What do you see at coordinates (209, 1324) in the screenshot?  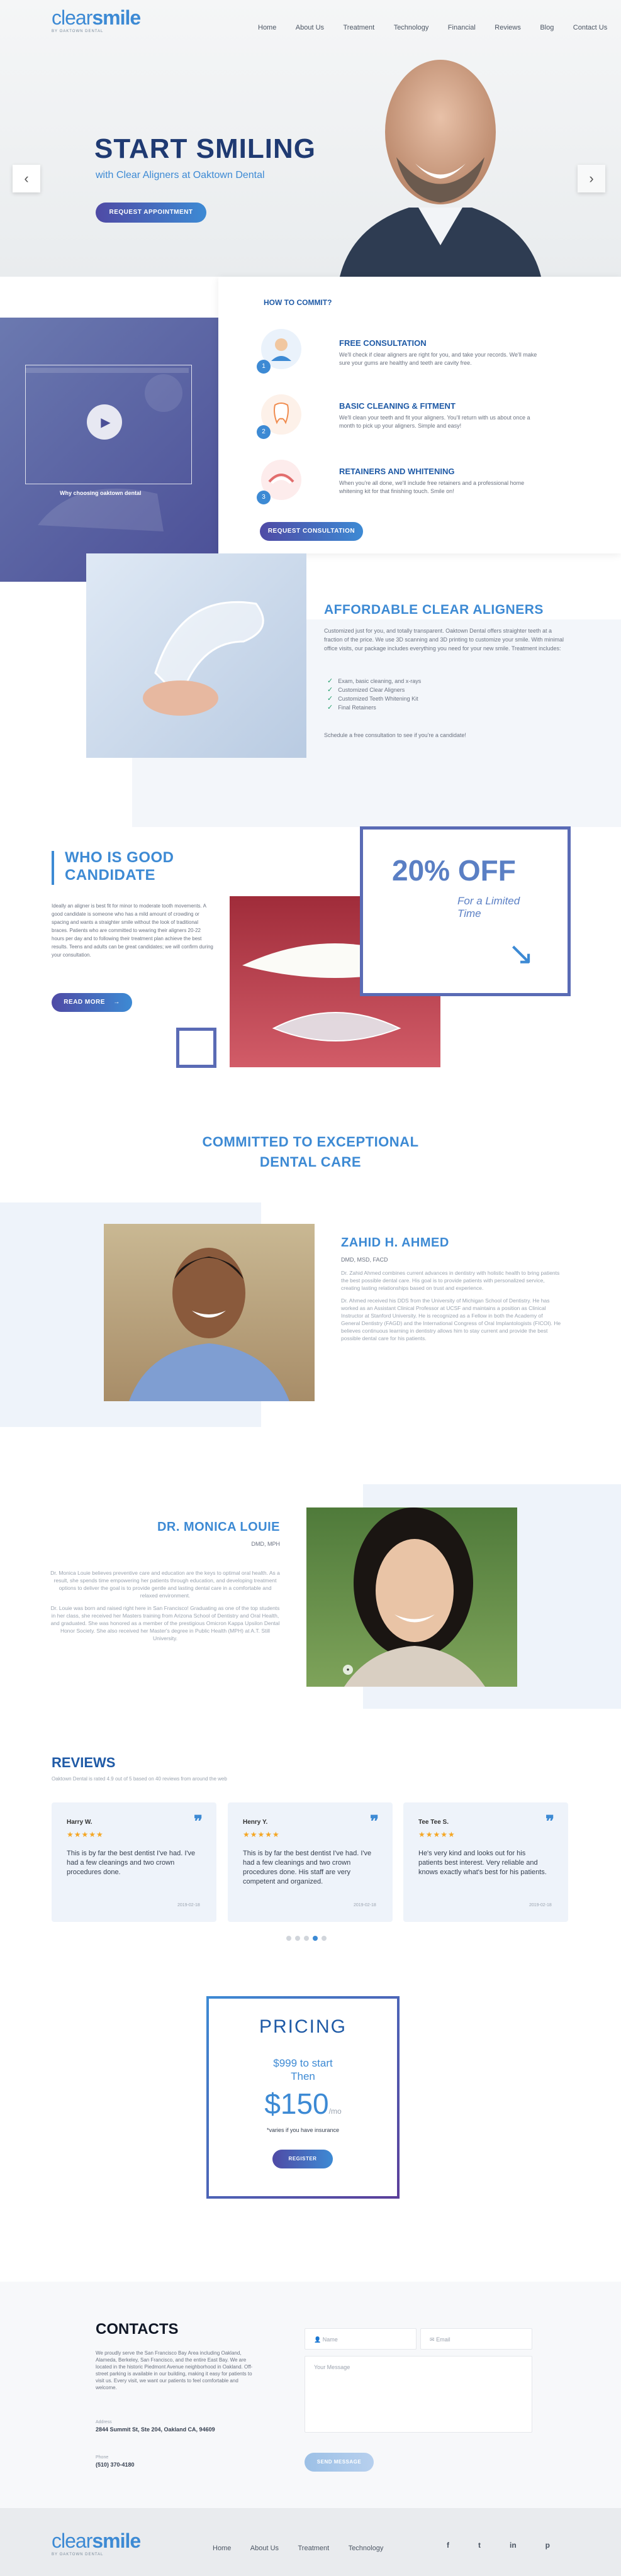 I see `doctor1-portrait` at bounding box center [209, 1324].